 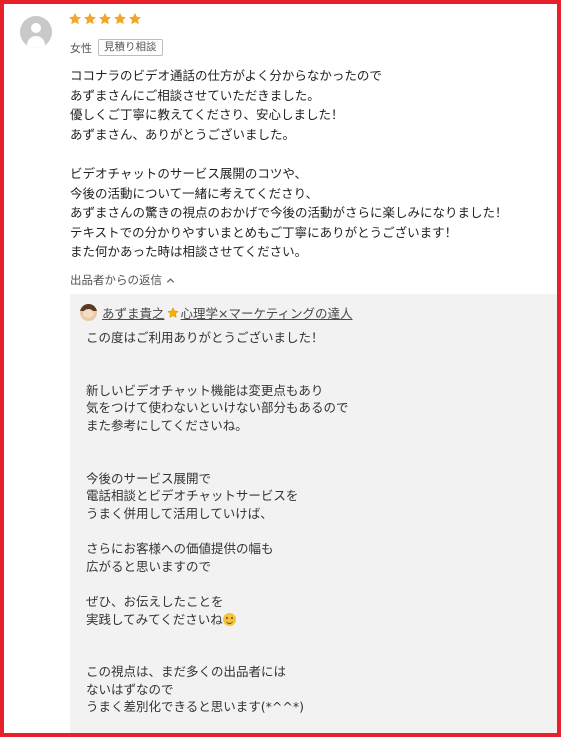 What do you see at coordinates (155, 601) in the screenshot?
I see `reply-line: ぜひ、お伝えしたことを` at bounding box center [155, 601].